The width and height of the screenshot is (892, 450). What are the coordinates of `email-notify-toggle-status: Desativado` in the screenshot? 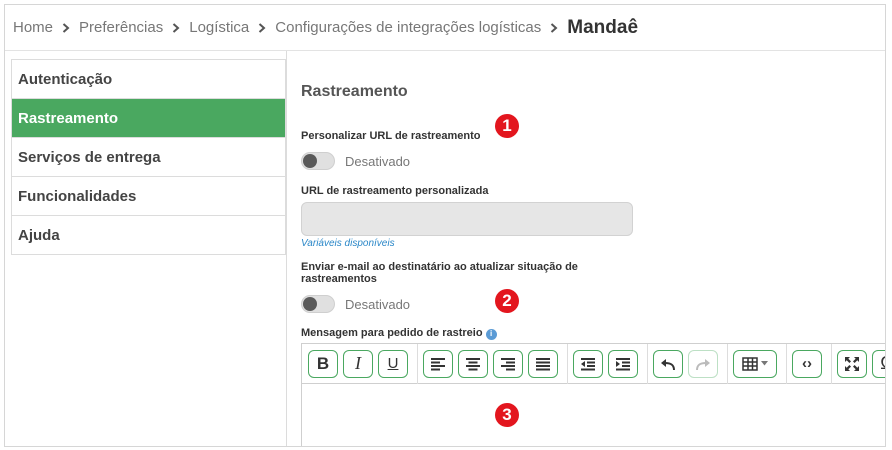 It's located at (378, 304).